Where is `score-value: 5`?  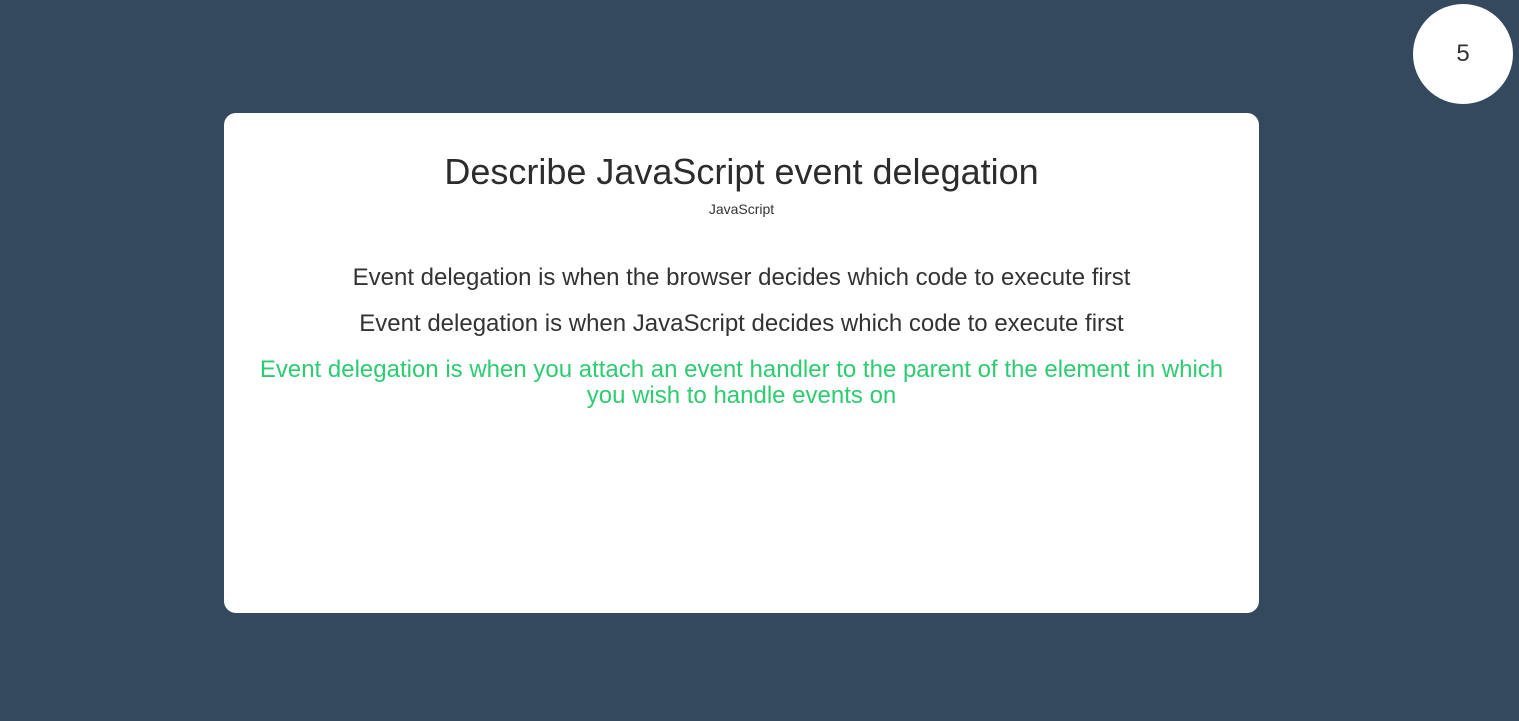 score-value: 5 is located at coordinates (1463, 53).